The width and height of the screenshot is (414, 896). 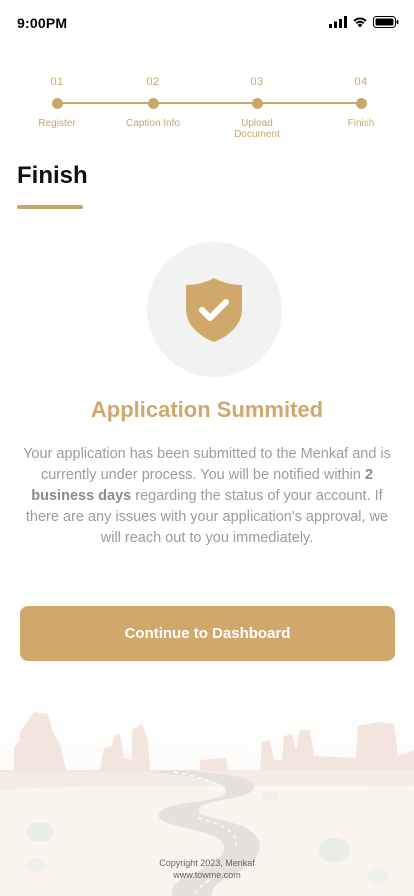 What do you see at coordinates (338, 22) in the screenshot?
I see `signal-icon` at bounding box center [338, 22].